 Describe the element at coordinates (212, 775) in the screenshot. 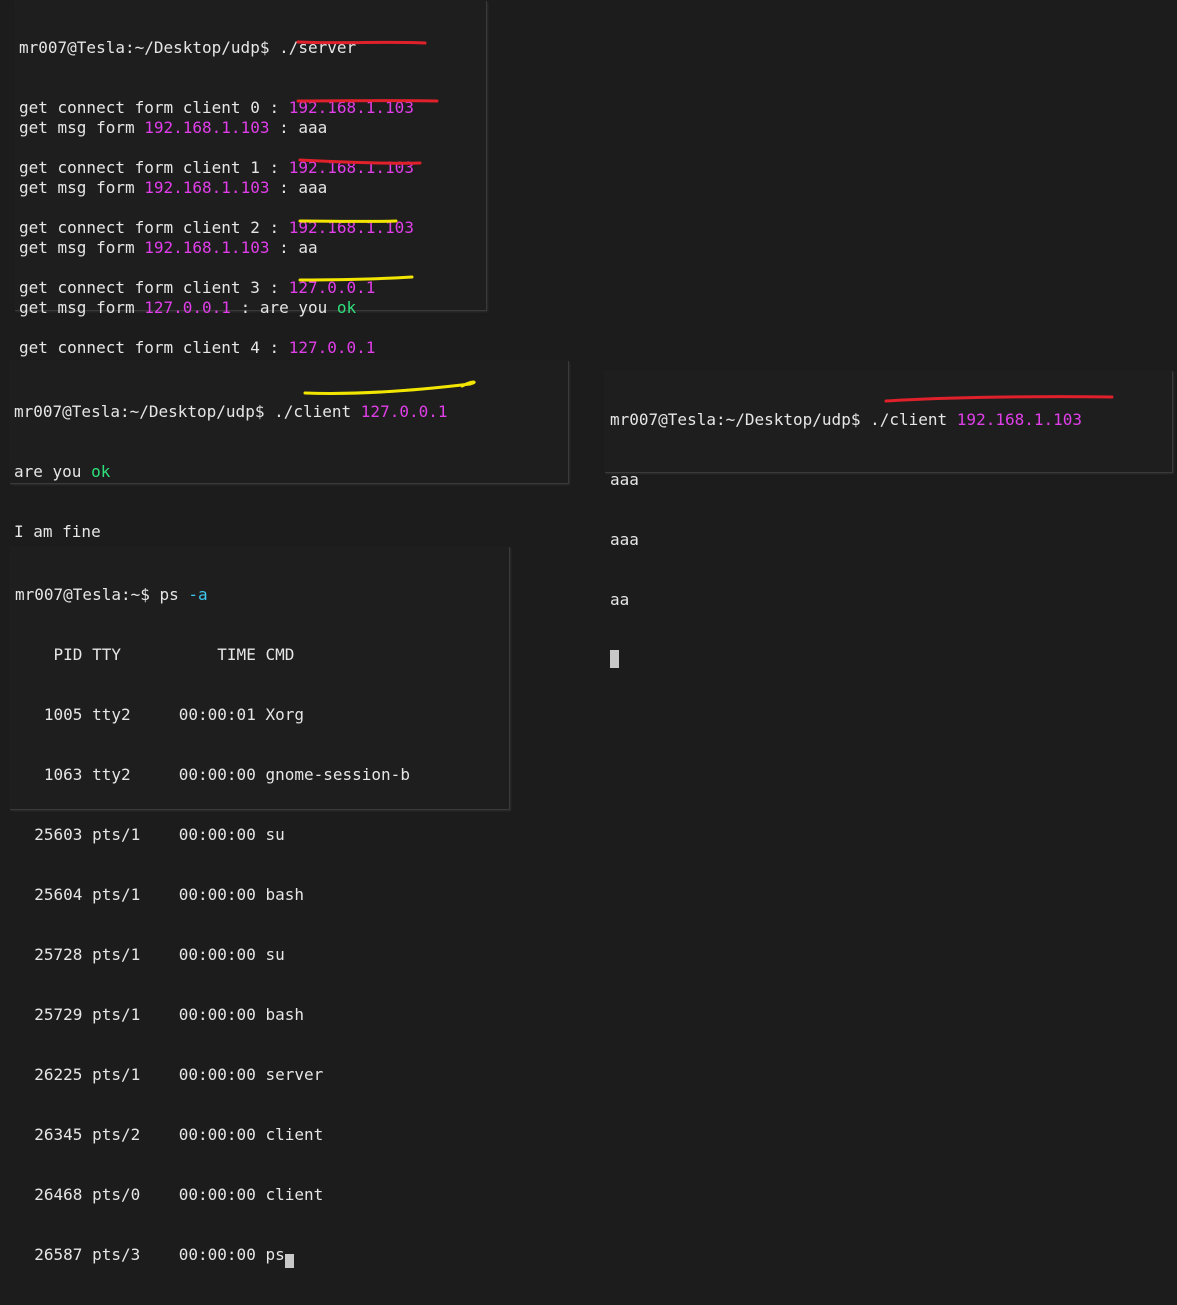

I see `table-row: 1063 tty2 00:00:00 gnome-session-b` at that location.